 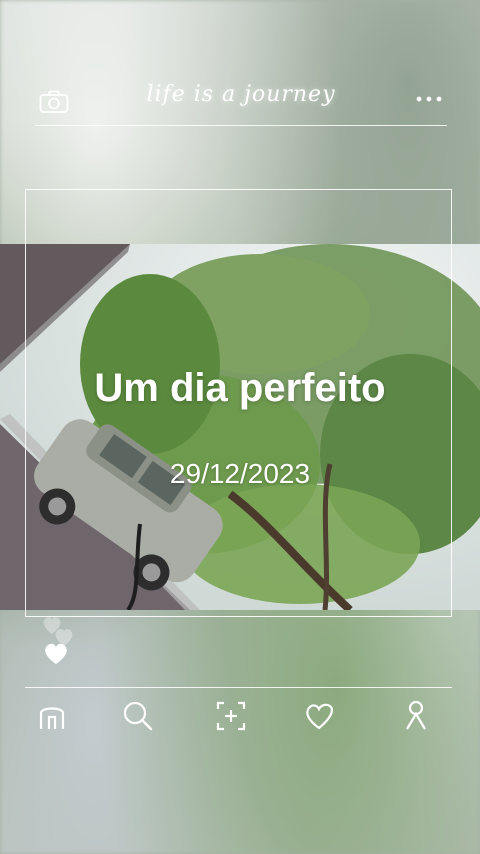 I want to click on top-bar: life is a journey, so click(x=241, y=102).